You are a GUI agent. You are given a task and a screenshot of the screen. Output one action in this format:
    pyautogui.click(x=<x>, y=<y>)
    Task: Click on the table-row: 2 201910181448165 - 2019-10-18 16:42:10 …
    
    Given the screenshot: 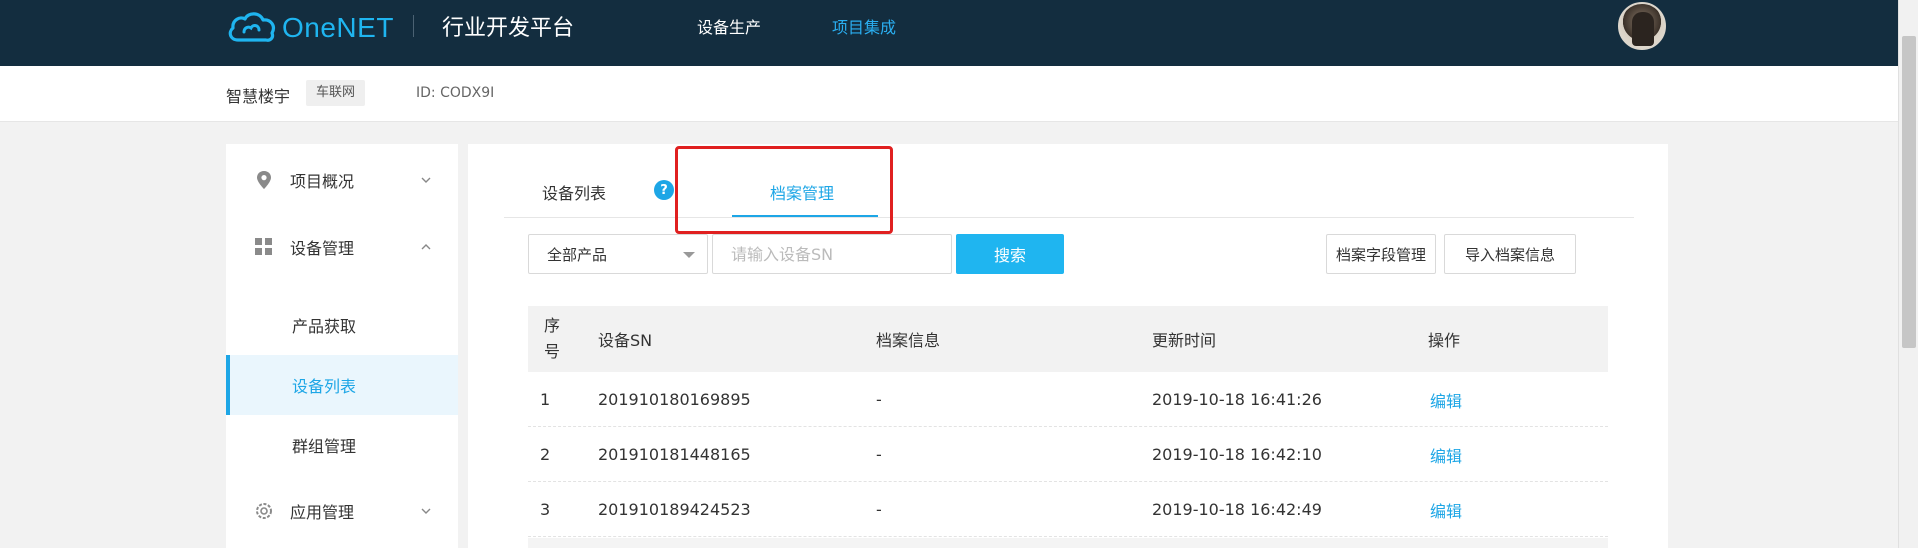 What is the action you would take?
    pyautogui.click(x=1068, y=454)
    